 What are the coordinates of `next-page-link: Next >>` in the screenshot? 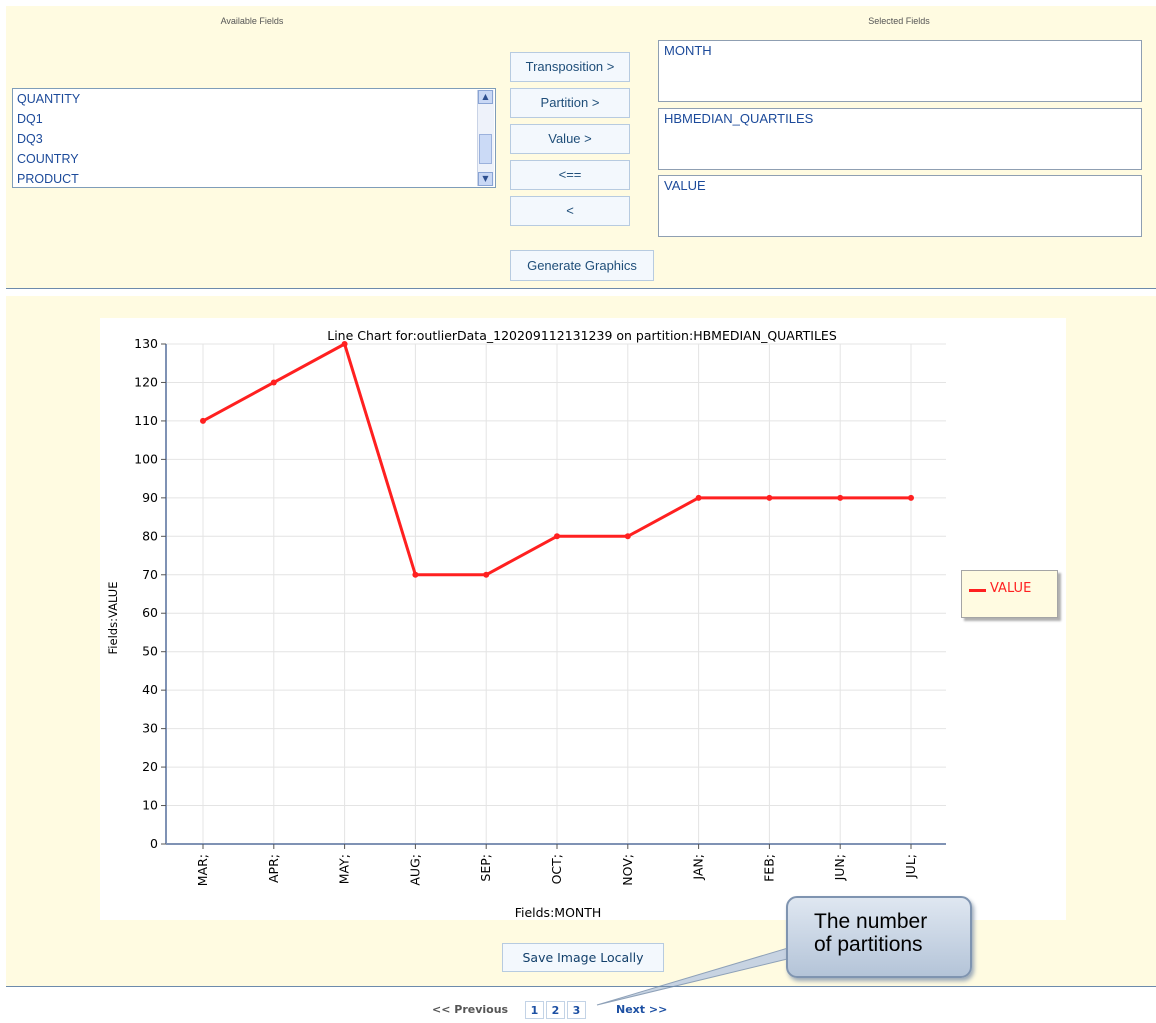 It's located at (641, 1009).